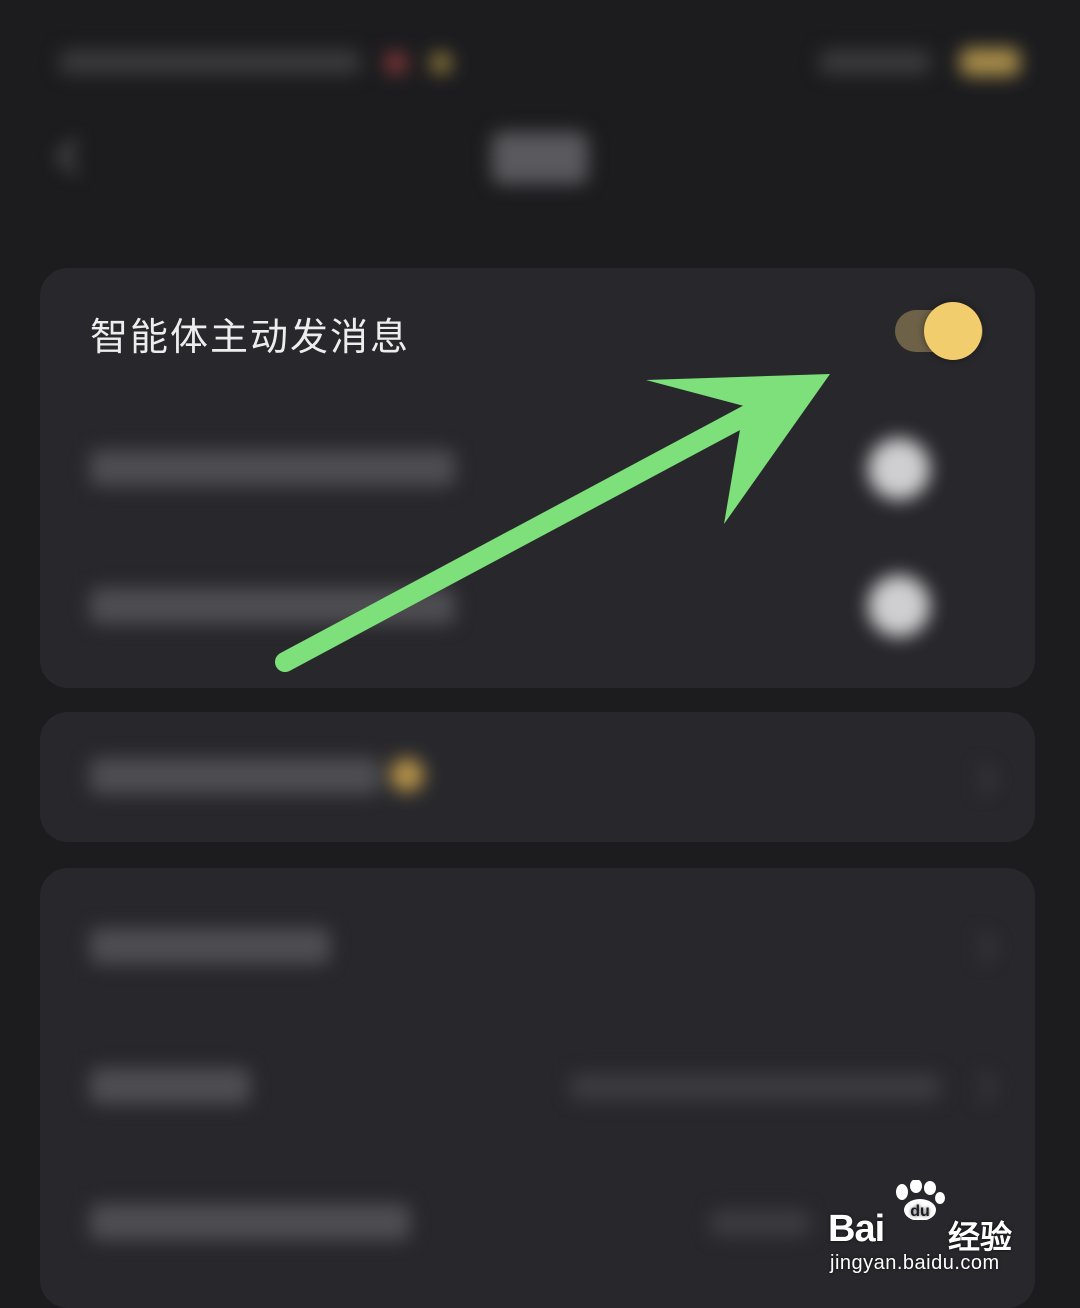 The width and height of the screenshot is (1080, 1308). I want to click on status-info-blurred, so click(210, 62).